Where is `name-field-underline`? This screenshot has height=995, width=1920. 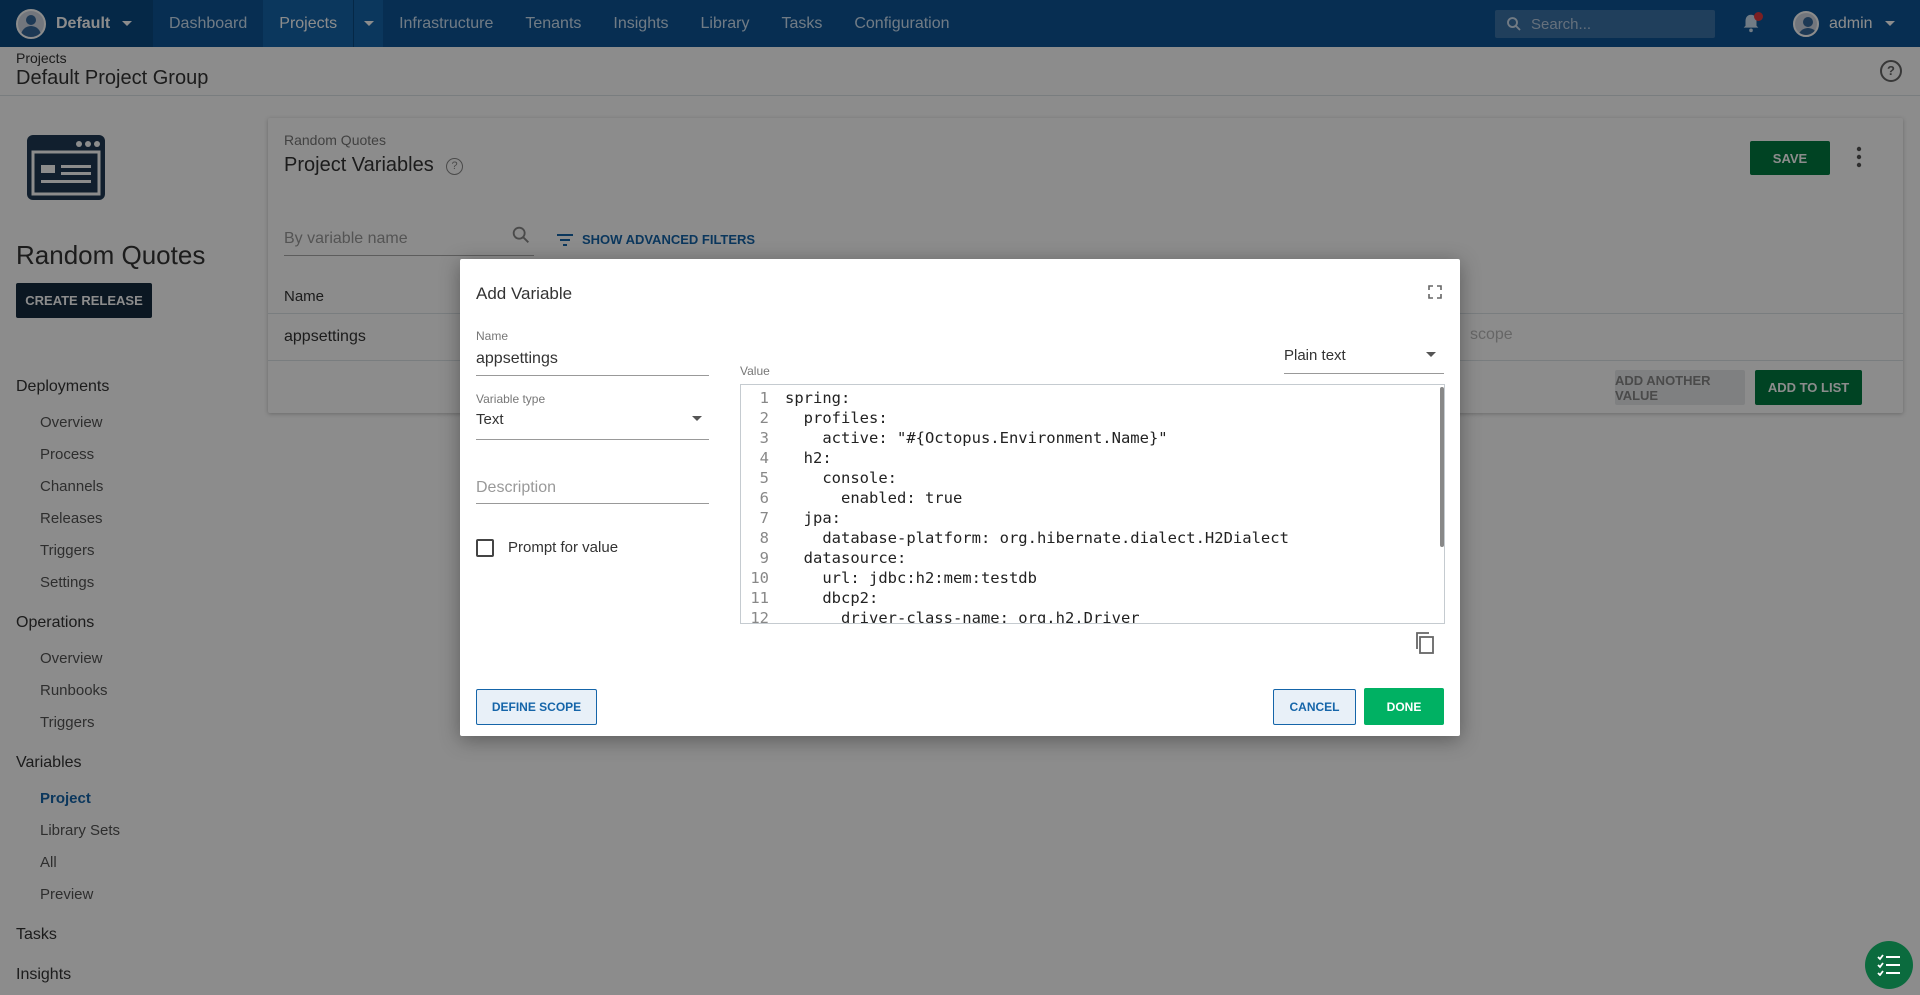
name-field-underline is located at coordinates (592, 375).